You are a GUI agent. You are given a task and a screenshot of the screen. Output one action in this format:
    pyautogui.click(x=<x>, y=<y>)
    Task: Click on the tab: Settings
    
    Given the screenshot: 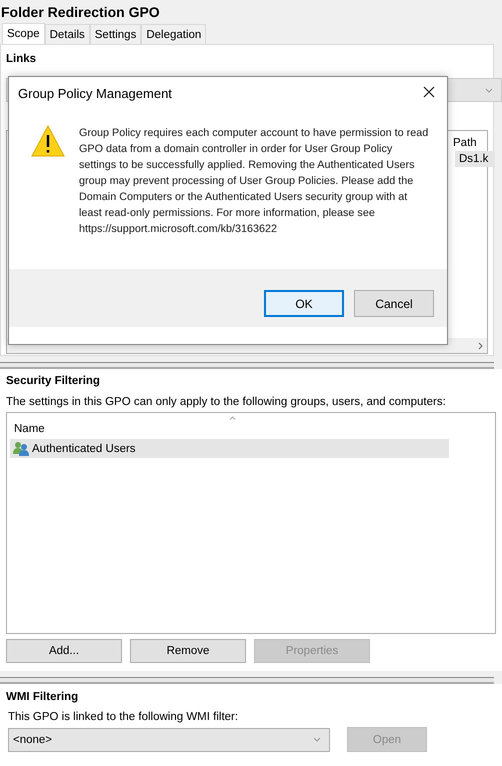 What is the action you would take?
    pyautogui.click(x=116, y=34)
    